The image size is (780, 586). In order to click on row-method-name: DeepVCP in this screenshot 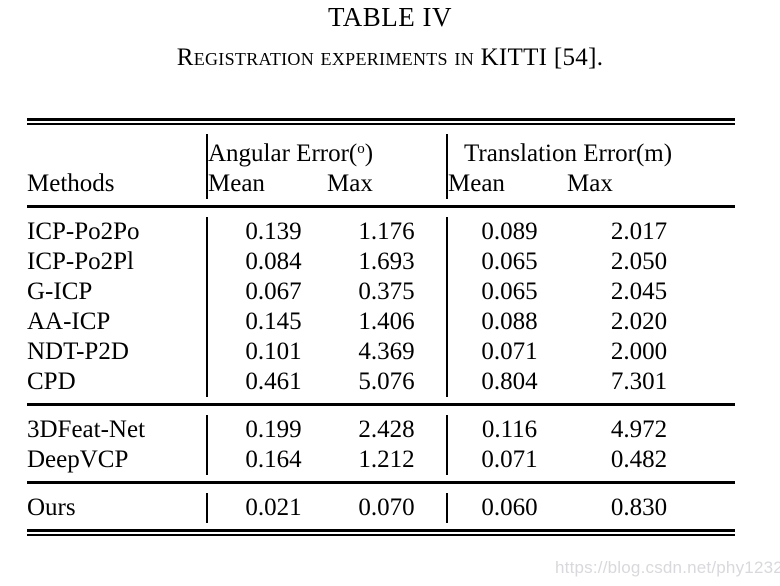, I will do `click(78, 459)`.